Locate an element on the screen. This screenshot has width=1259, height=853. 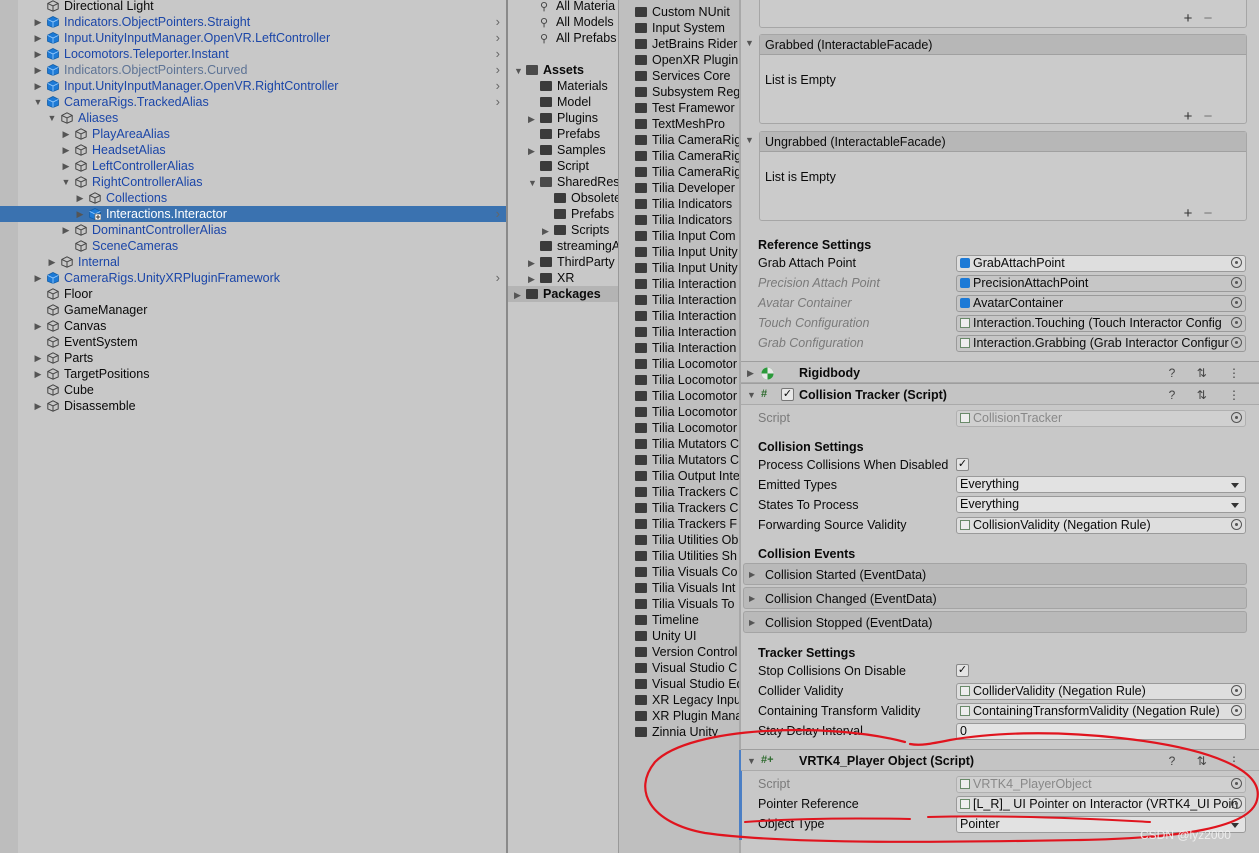
ungrabbed-foldout-arrow: ▼ is located at coordinates (749, 140).